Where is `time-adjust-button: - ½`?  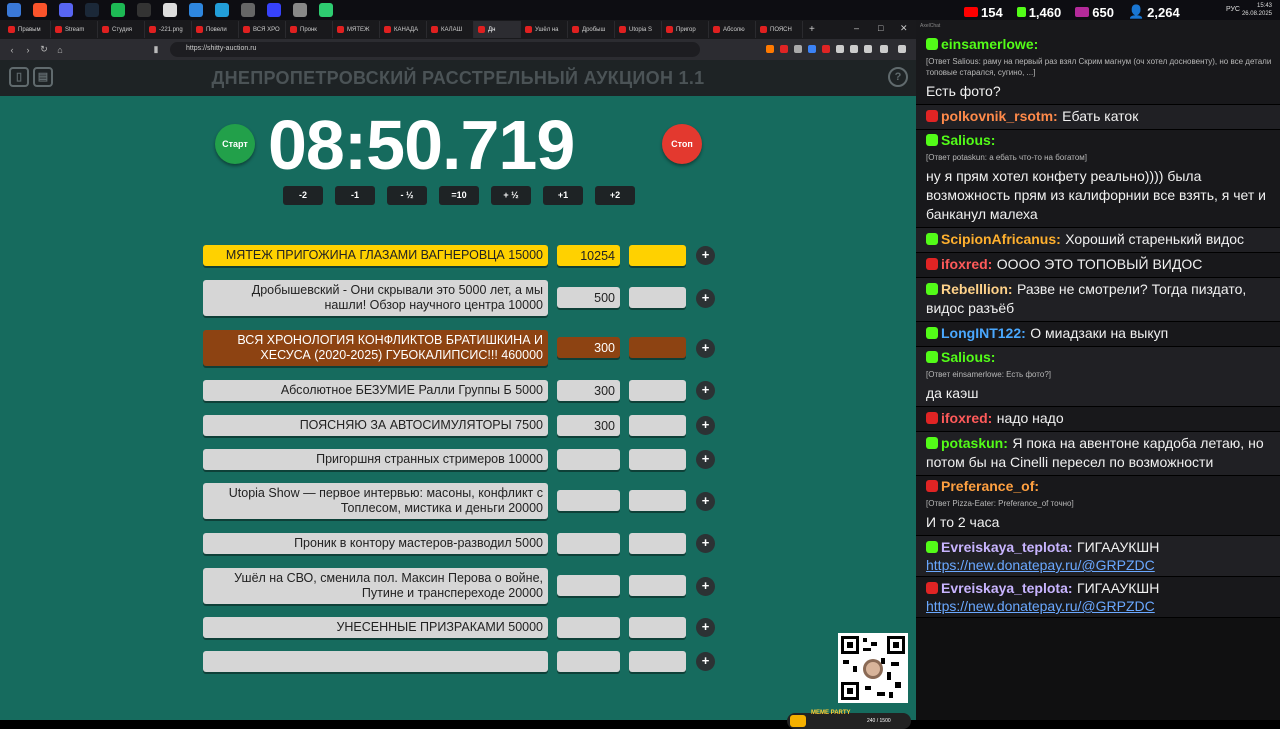
time-adjust-button: - ½ is located at coordinates (407, 195).